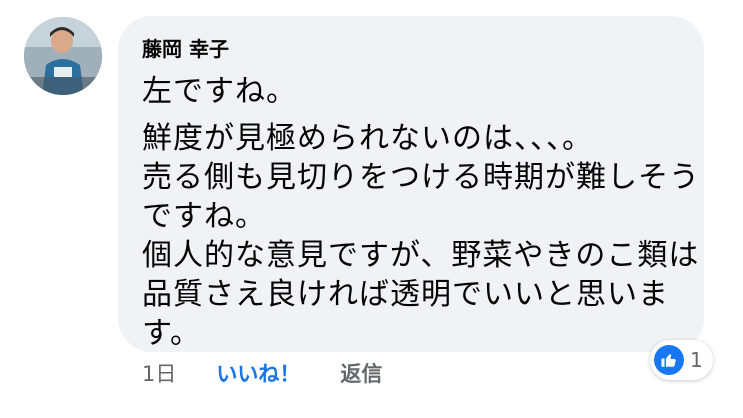 This screenshot has height=418, width=743. Describe the element at coordinates (696, 360) in the screenshot. I see `reaction-count: 1` at that location.